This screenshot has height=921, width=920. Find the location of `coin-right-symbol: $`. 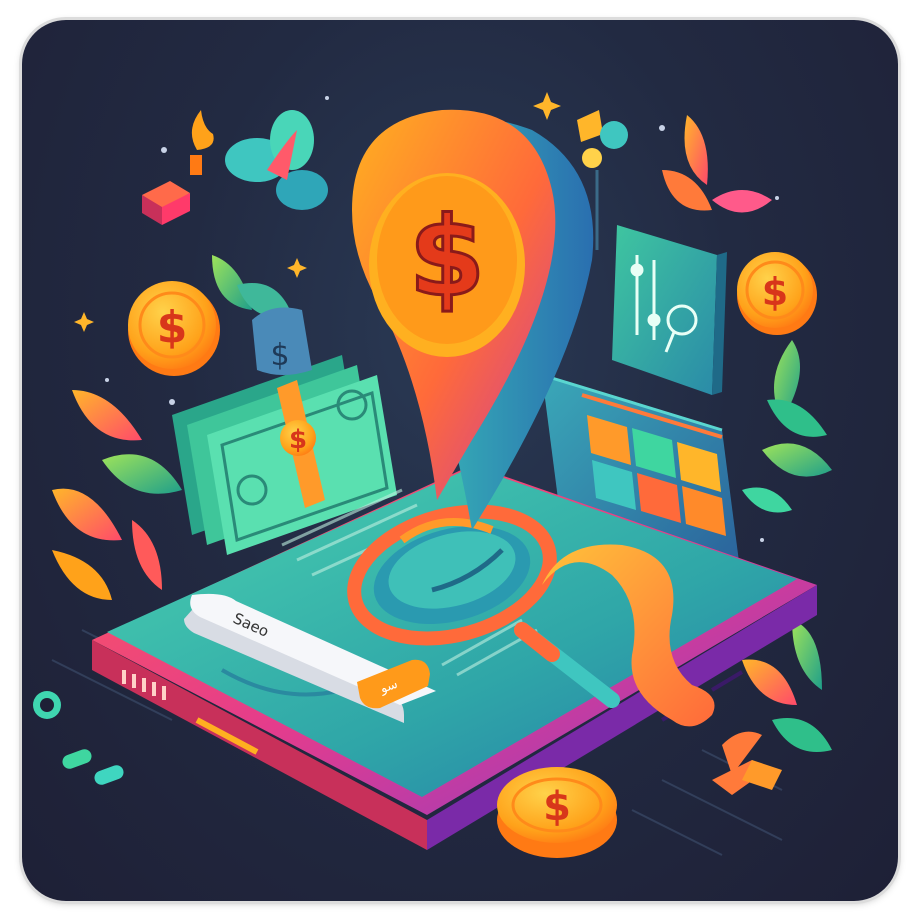

coin-right-symbol: $ is located at coordinates (775, 292).